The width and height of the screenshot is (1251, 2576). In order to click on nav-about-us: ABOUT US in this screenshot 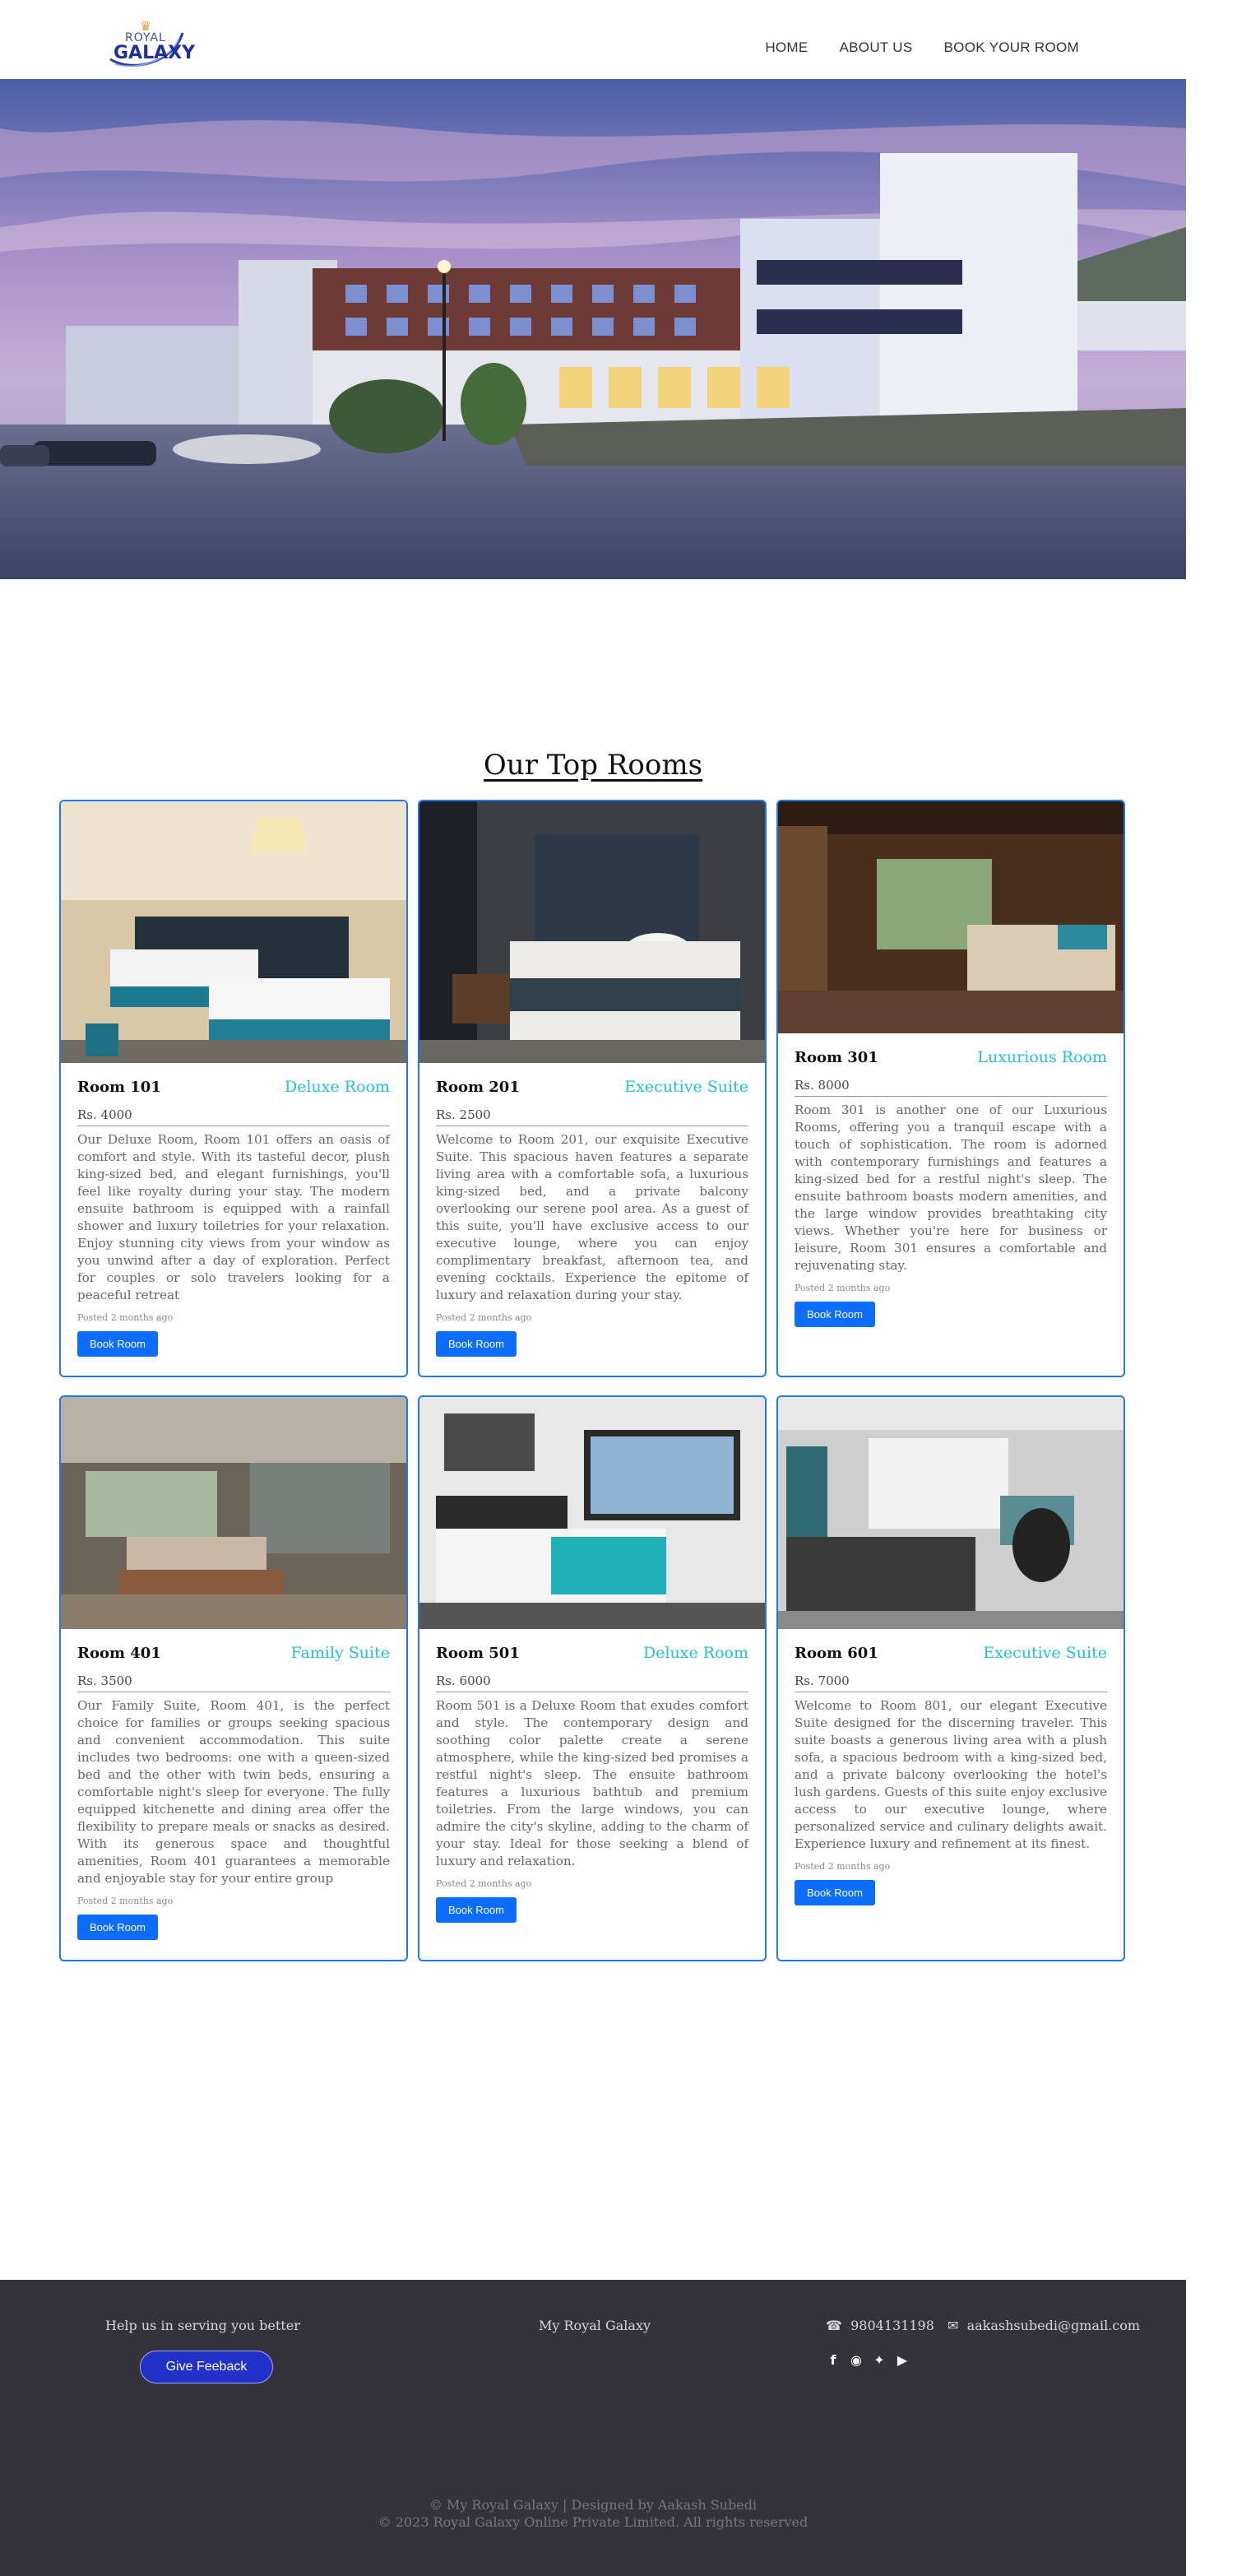, I will do `click(876, 47)`.